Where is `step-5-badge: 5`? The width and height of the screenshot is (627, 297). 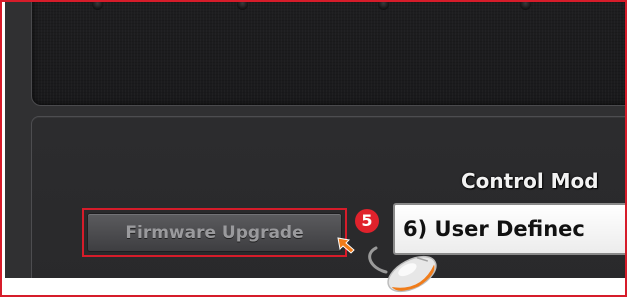 step-5-badge: 5 is located at coordinates (367, 221).